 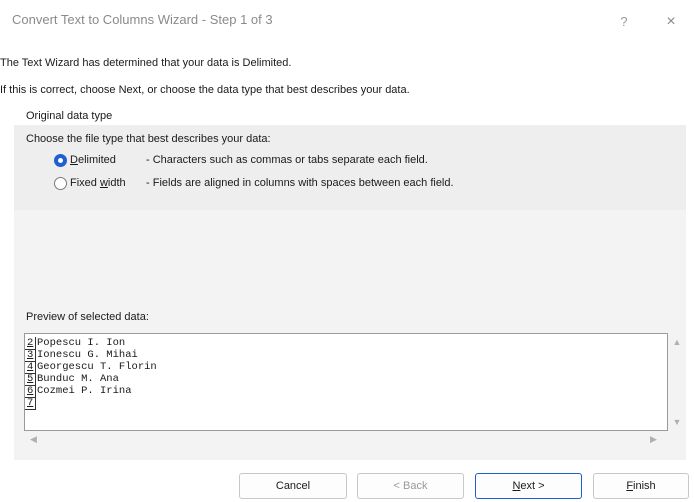 I want to click on cancel-button: Cancel, so click(x=293, y=486).